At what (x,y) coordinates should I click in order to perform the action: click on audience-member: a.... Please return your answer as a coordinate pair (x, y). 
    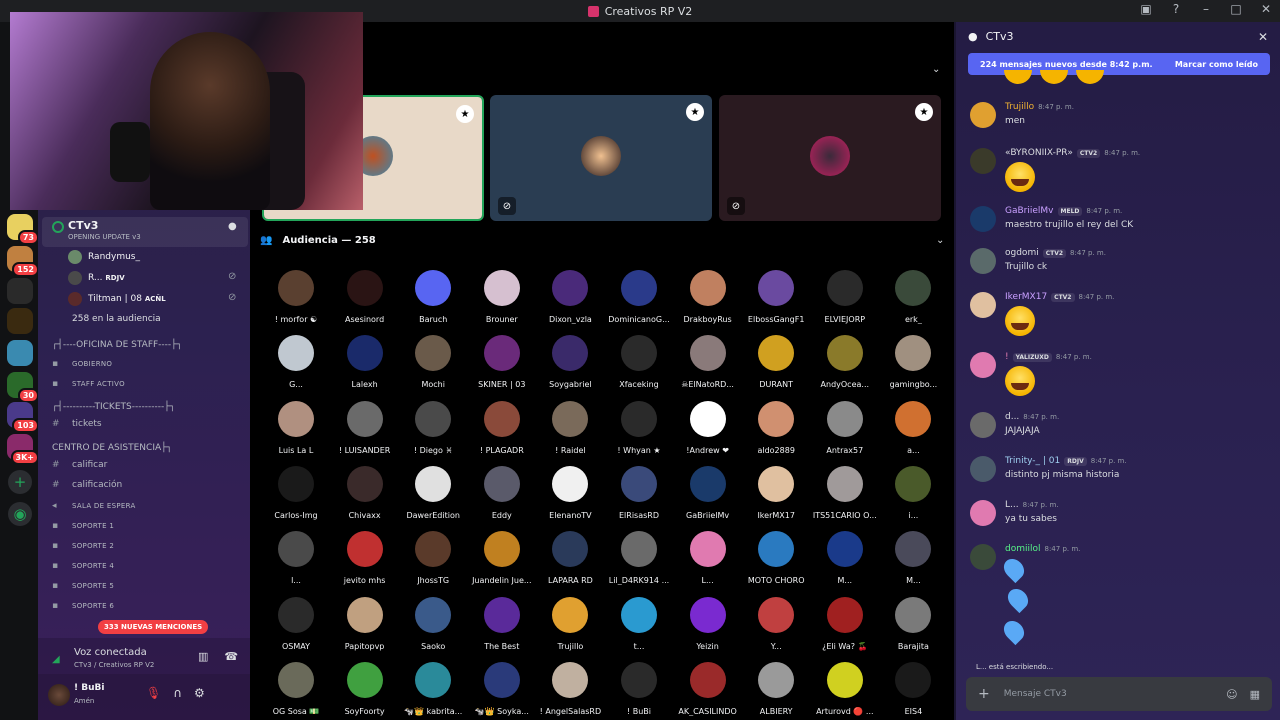
    Looking at the image, I should click on (913, 427).